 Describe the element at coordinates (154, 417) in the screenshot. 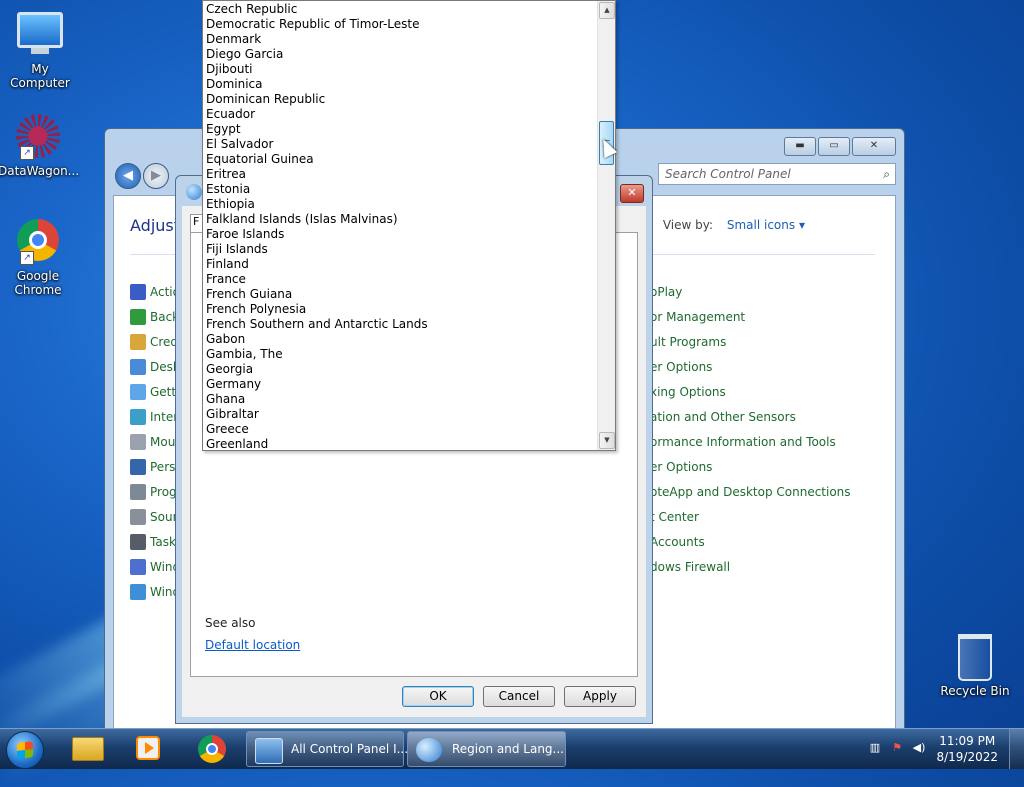

I see `cp-item-internet: Inter` at that location.